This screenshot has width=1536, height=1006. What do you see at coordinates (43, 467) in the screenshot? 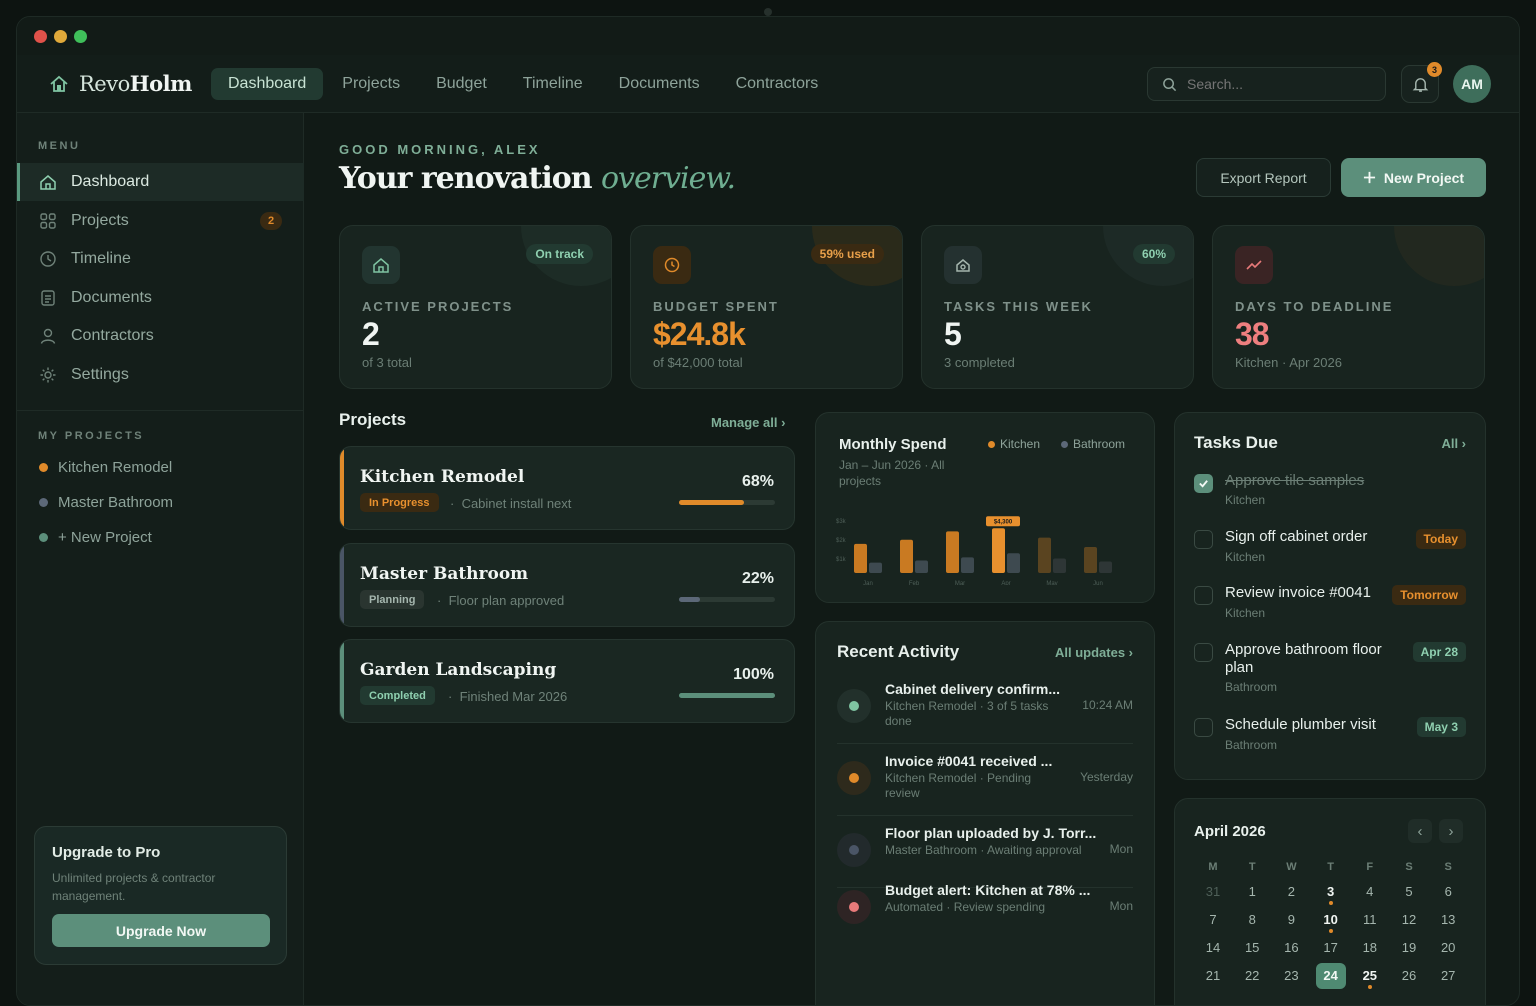
I see `project-color-dot` at bounding box center [43, 467].